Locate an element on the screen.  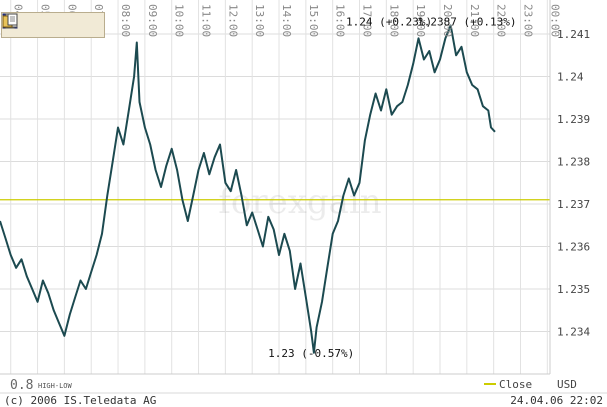
x-tick-label: 12:00 is located at coordinates (232, 20).